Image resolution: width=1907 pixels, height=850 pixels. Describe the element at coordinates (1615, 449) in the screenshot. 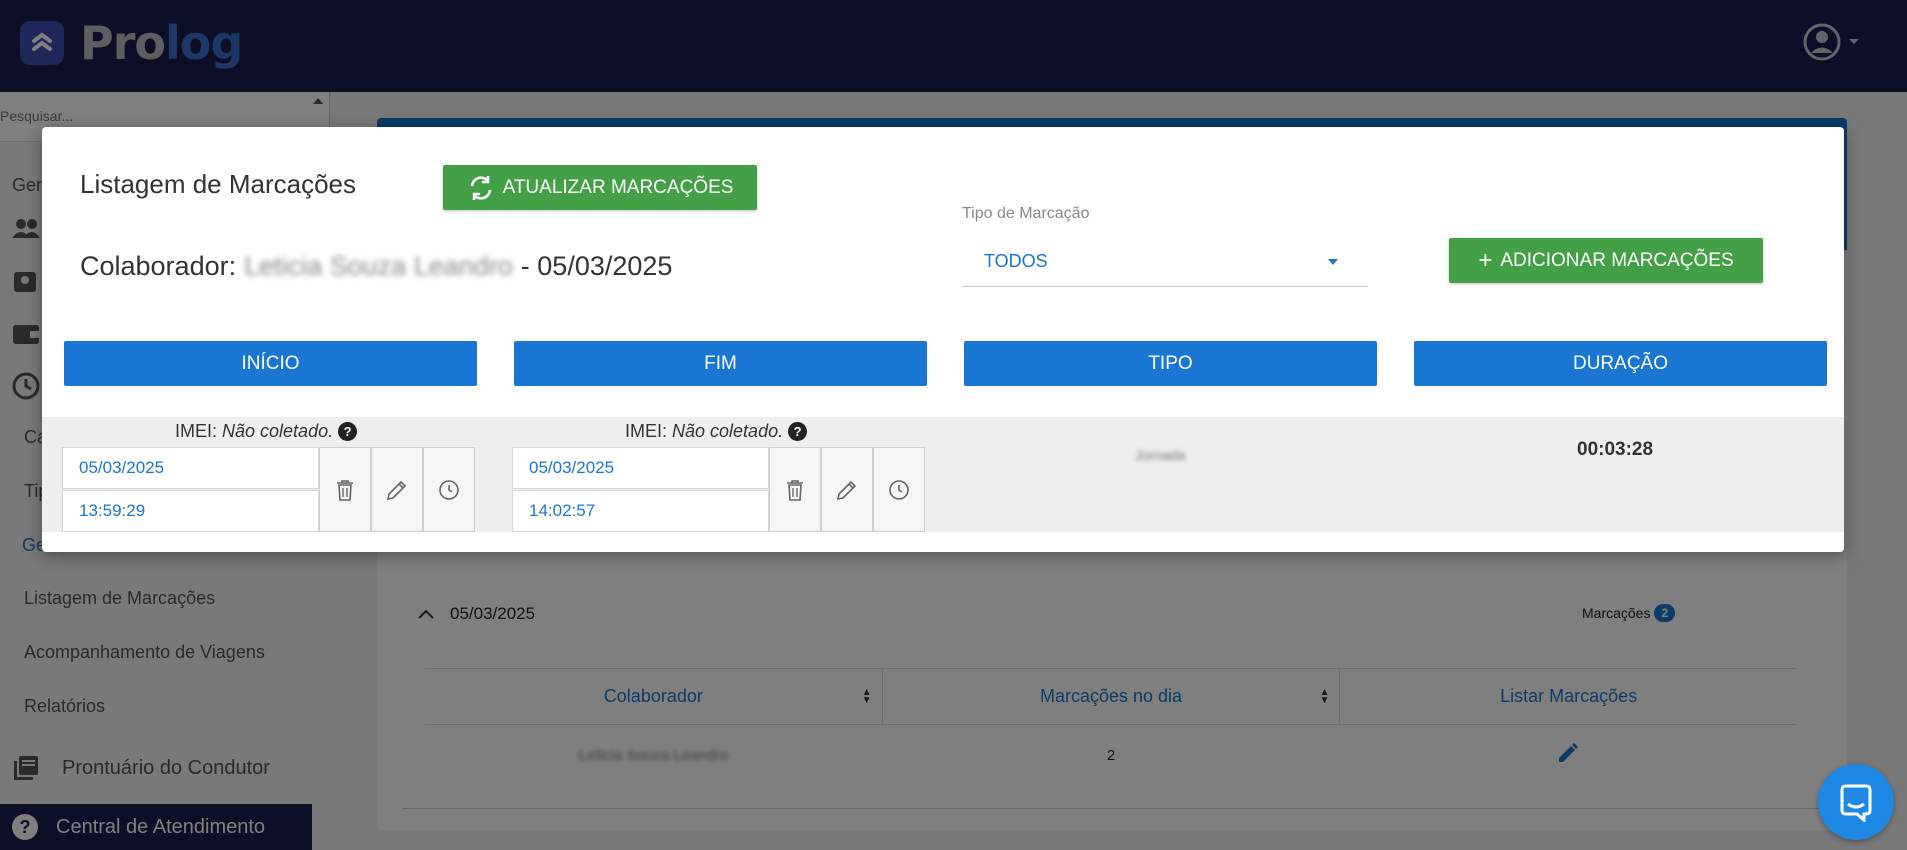

I see `duracao-value: 00:03:28` at that location.